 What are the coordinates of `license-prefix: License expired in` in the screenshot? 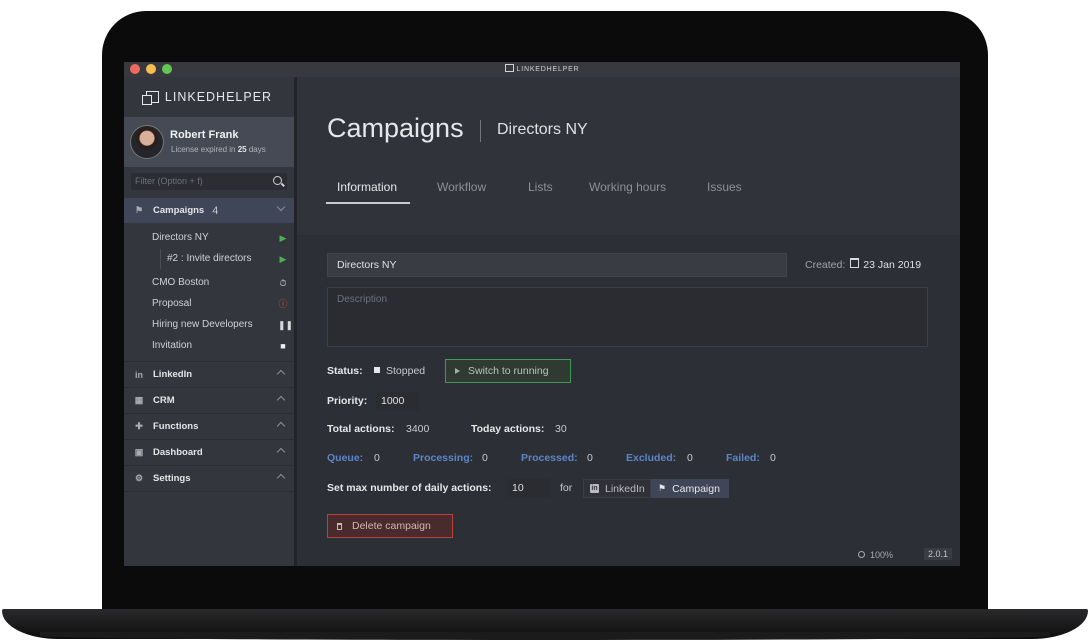 It's located at (203, 149).